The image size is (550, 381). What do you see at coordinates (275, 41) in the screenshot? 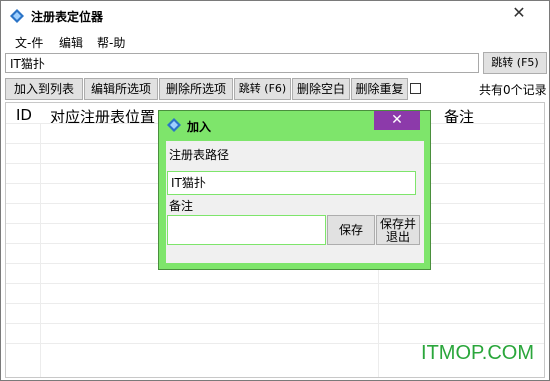
I see `menu-bar: 文-件 编辑 帮-助` at bounding box center [275, 41].